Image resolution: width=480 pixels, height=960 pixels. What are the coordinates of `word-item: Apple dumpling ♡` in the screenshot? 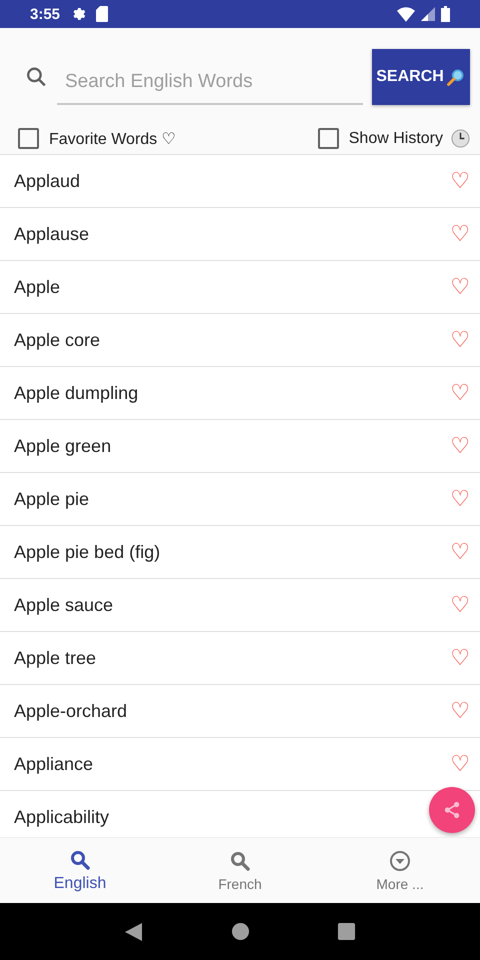 It's located at (240, 393).